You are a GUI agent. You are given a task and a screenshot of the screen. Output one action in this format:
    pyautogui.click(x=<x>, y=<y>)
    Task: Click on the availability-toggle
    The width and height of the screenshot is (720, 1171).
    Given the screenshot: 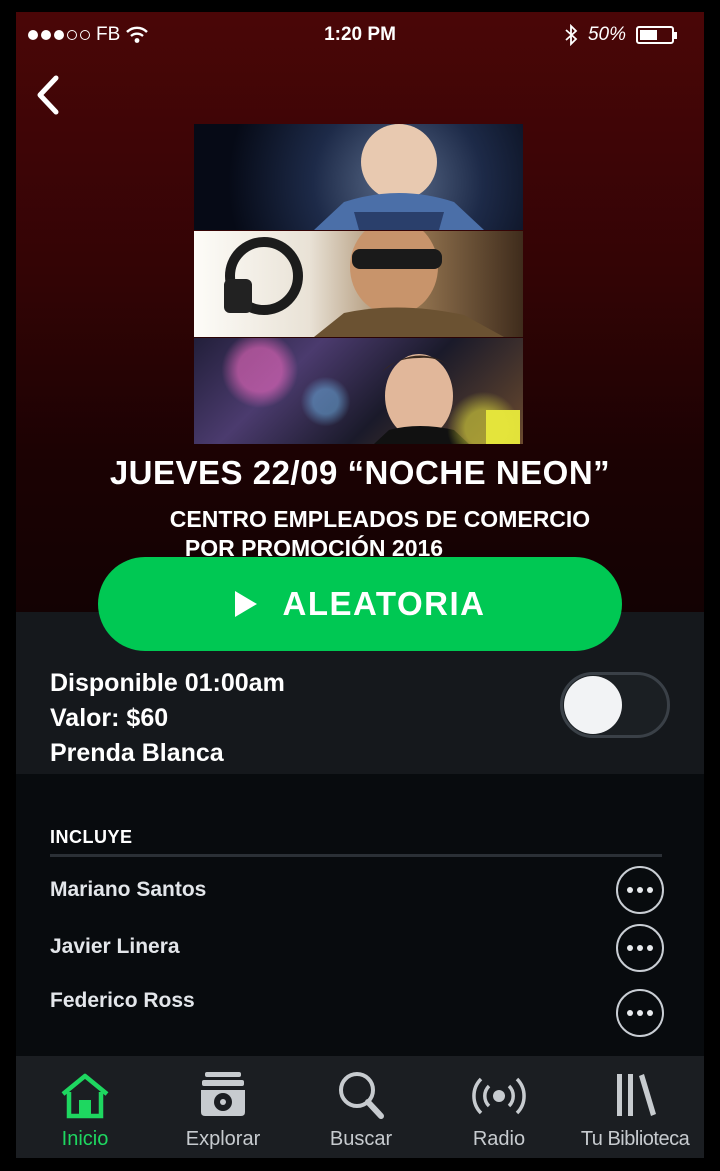 What is the action you would take?
    pyautogui.click(x=615, y=705)
    